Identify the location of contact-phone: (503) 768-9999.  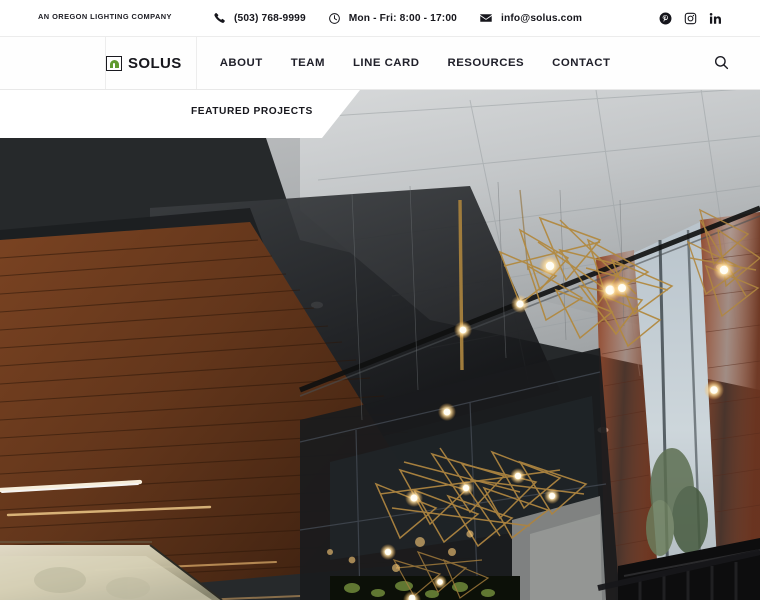
(259, 18).